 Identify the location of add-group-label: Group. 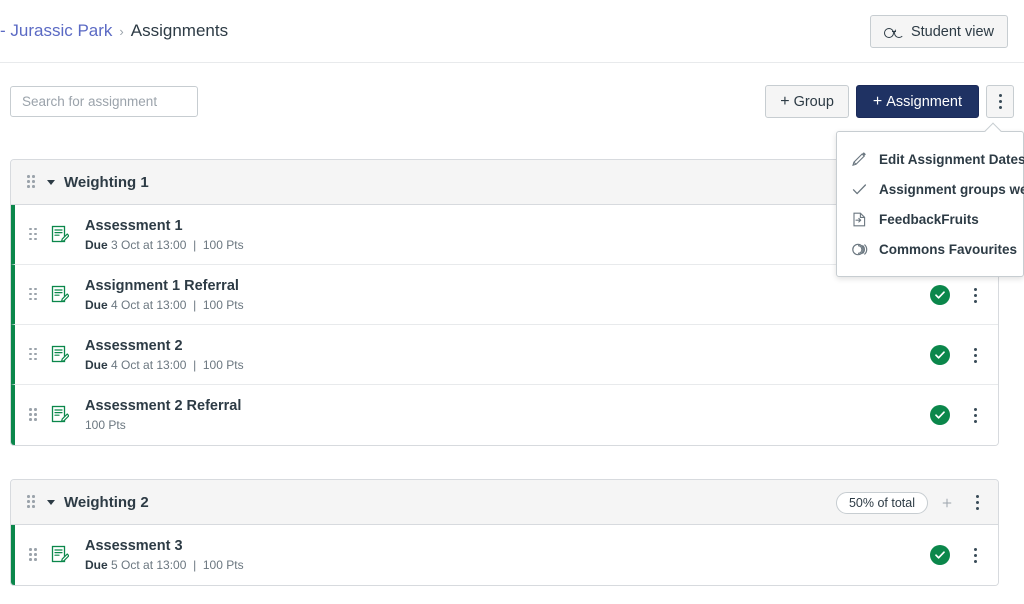
(813, 101).